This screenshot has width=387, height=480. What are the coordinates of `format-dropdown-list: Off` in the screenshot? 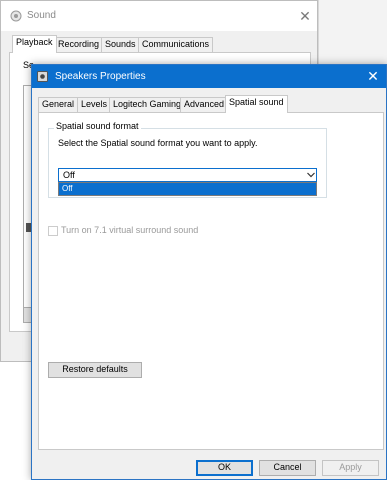 It's located at (187, 189).